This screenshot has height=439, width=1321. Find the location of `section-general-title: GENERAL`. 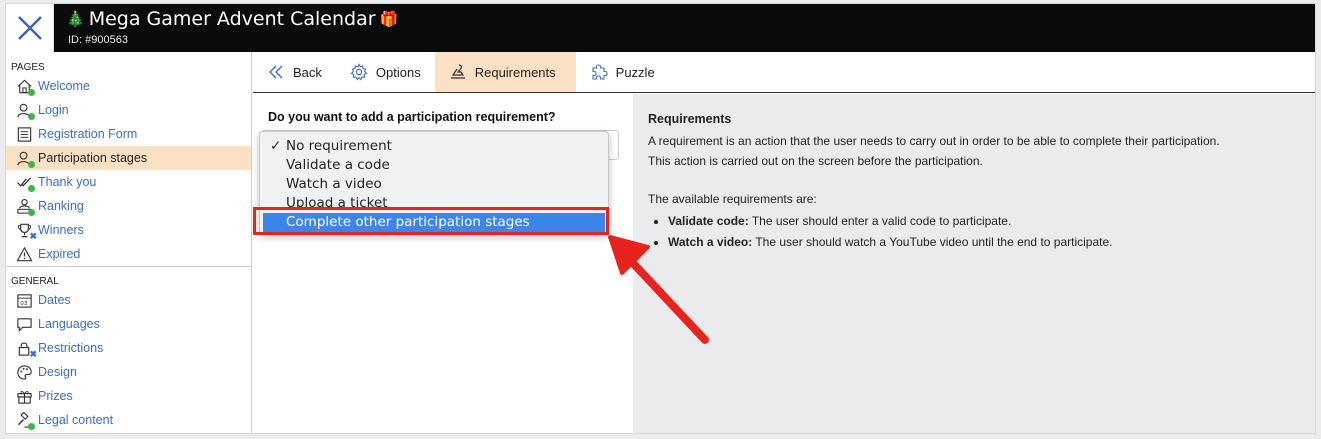

section-general-title: GENERAL is located at coordinates (128, 277).